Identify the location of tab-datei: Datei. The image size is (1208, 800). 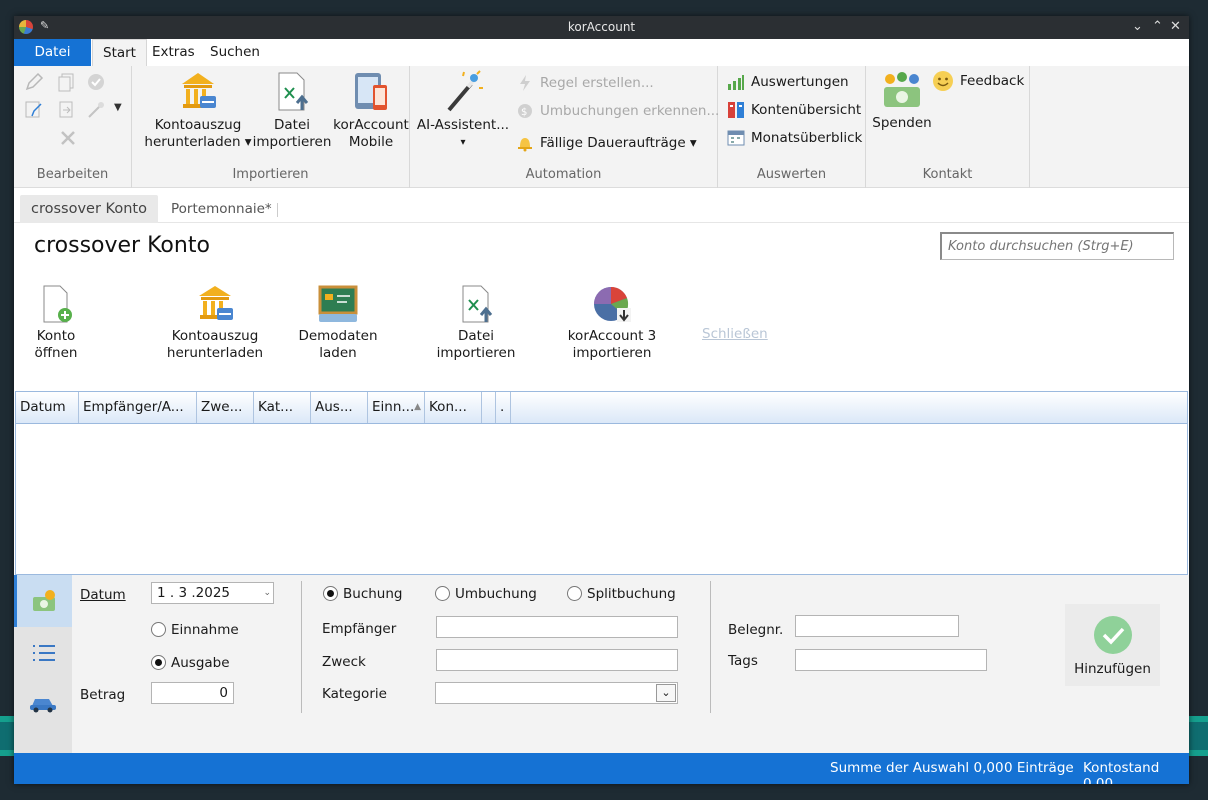
(52, 52).